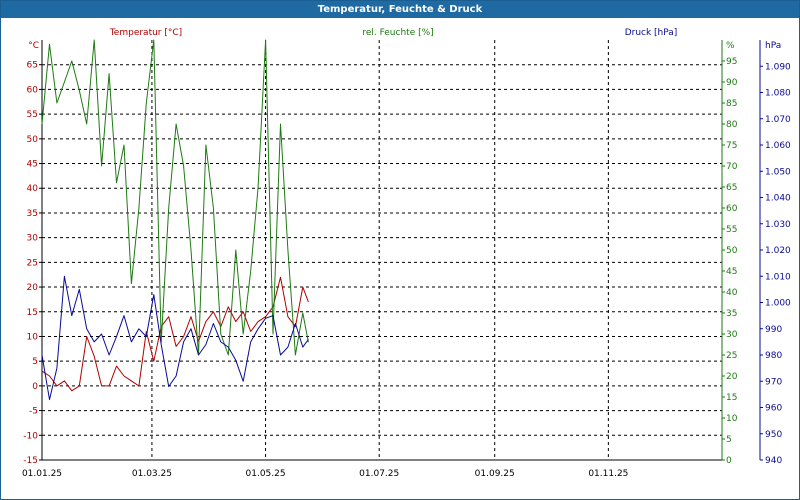  I want to click on humidity-tick-label: 10, so click(732, 419).